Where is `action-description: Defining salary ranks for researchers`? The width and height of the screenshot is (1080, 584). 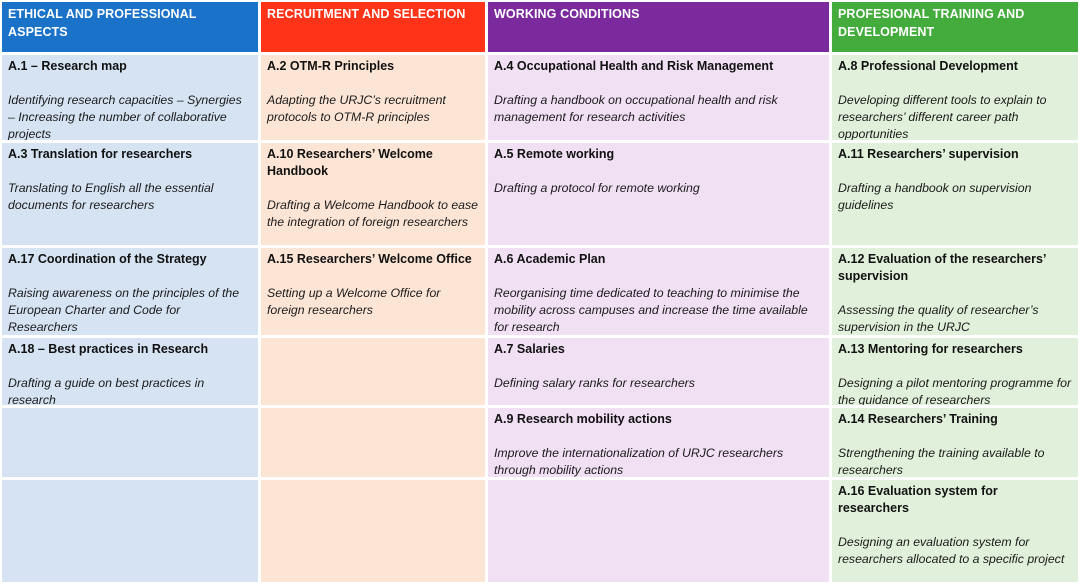
action-description: Defining salary ranks for researchers is located at coordinates (594, 383).